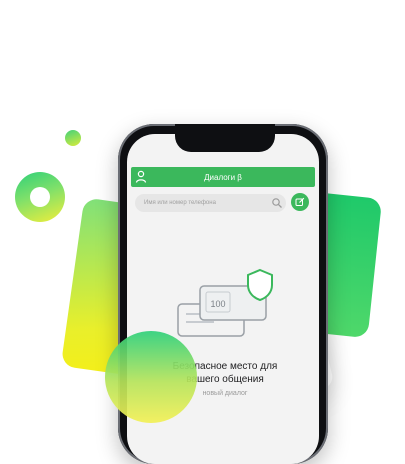  I want to click on search-icon, so click(277, 203).